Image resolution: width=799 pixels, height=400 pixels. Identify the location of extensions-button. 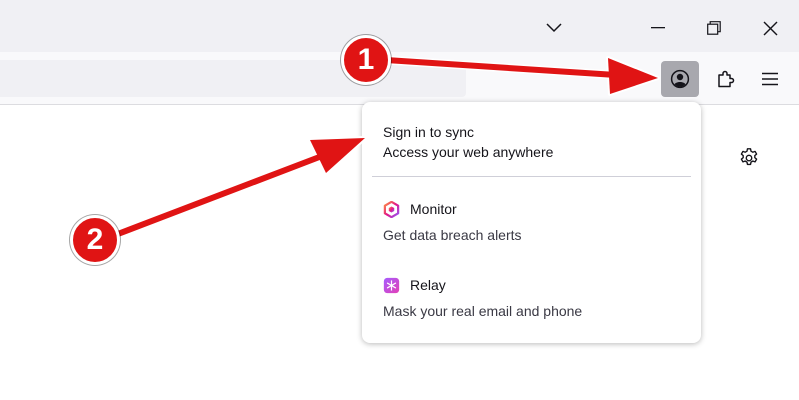
(726, 79).